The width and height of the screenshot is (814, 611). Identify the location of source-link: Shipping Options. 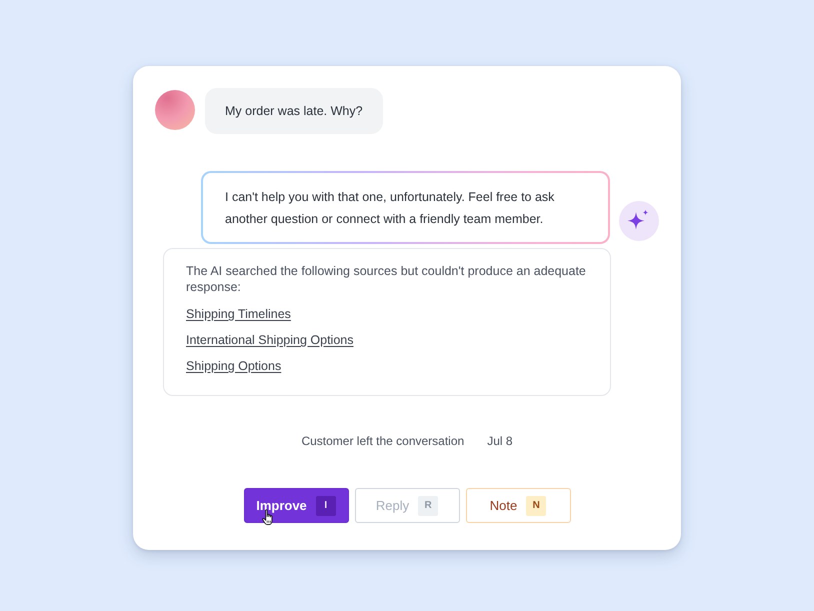
(234, 366).